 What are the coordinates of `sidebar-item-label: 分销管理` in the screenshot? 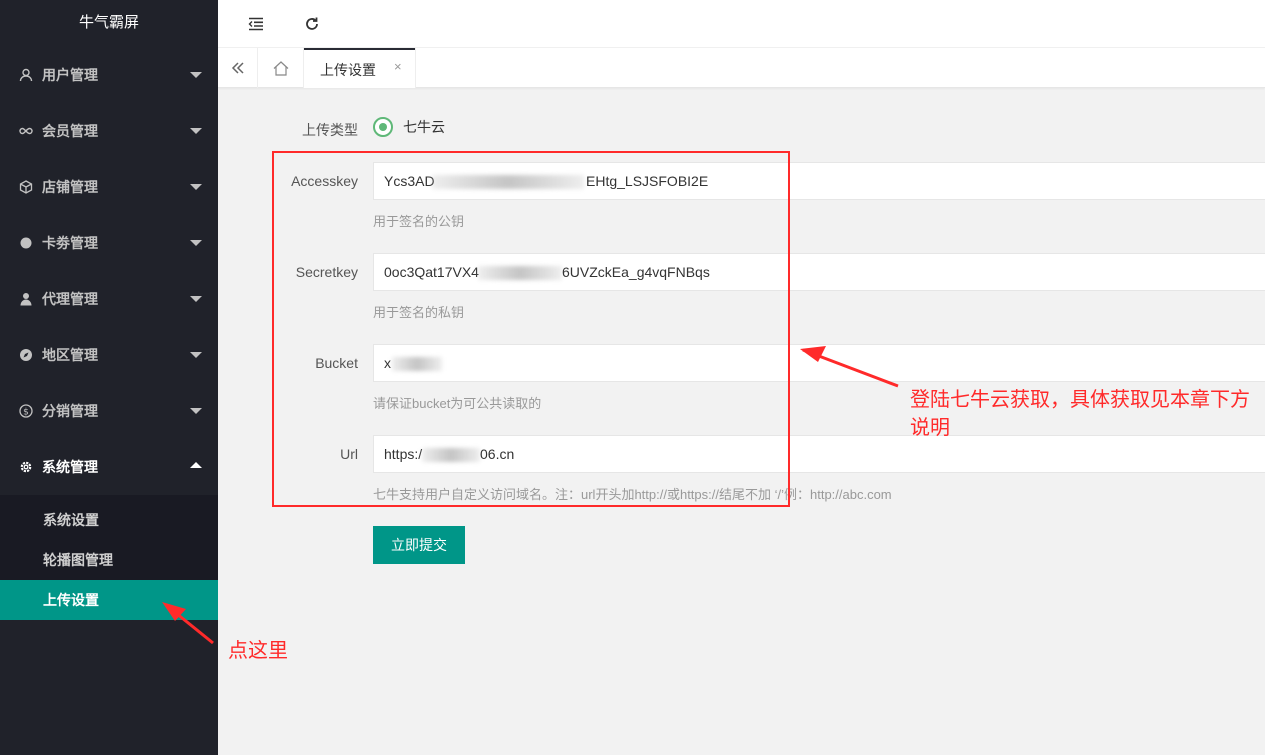 It's located at (70, 411).